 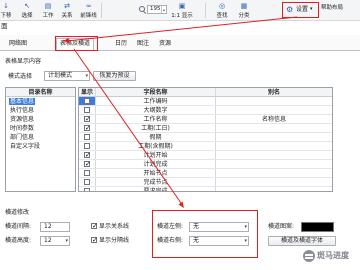 What do you see at coordinates (244, 11) in the screenshot?
I see `classify-button: ▦ 分类` at bounding box center [244, 11].